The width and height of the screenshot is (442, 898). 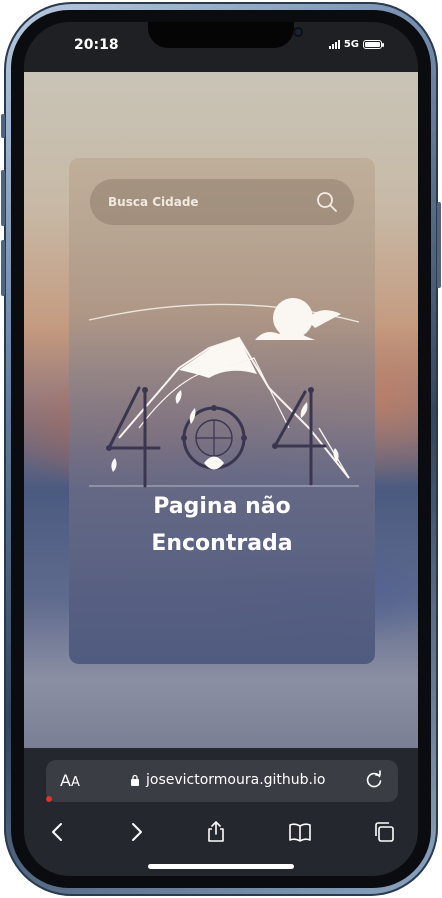 What do you see at coordinates (334, 44) in the screenshot?
I see `signal-bars-icon` at bounding box center [334, 44].